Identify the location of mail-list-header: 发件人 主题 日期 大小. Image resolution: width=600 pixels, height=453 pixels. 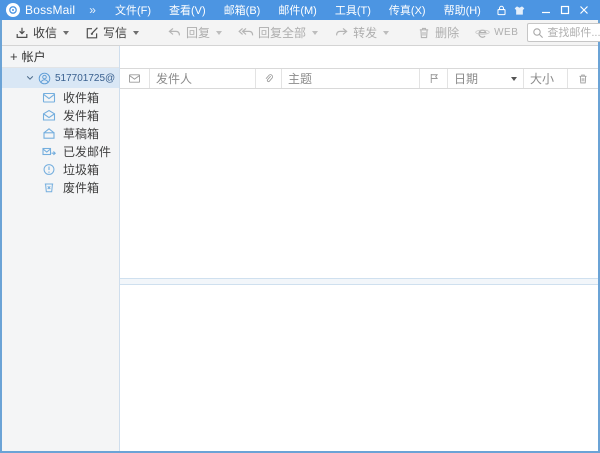
(359, 78).